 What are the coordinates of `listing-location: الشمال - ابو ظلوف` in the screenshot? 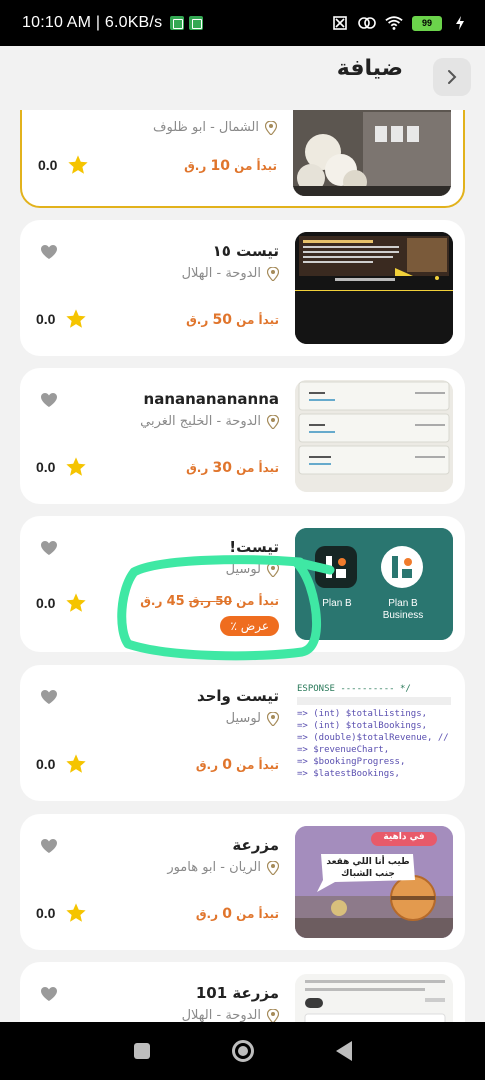 It's located at (215, 127).